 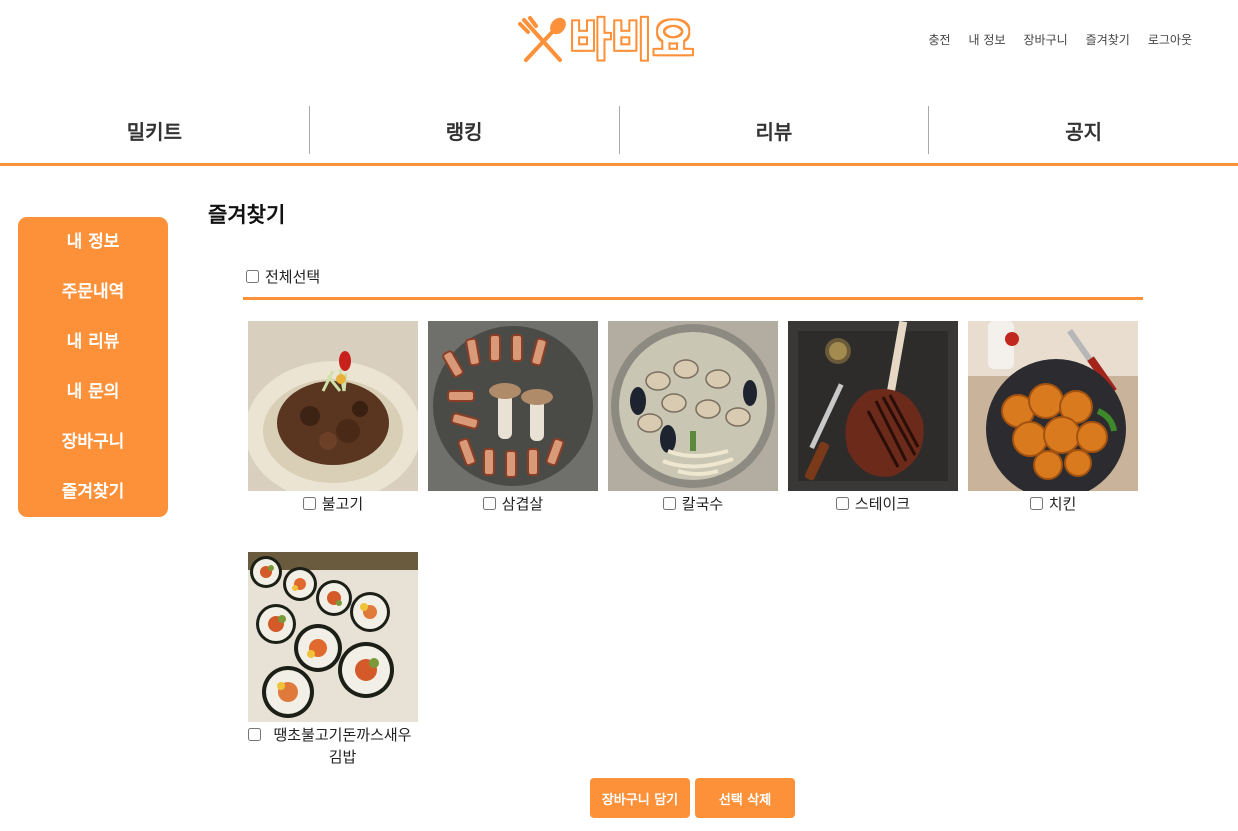 I want to click on delete-selected-button: 선택 삭제, so click(x=745, y=798).